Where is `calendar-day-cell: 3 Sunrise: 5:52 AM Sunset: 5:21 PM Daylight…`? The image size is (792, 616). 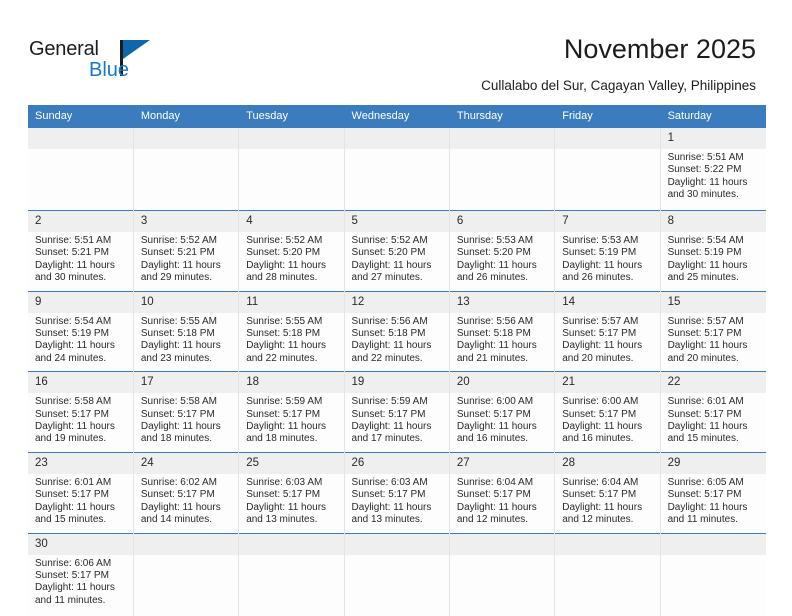
calendar-day-cell: 3 Sunrise: 5:52 AM Sunset: 5:21 PM Daylight… is located at coordinates (185, 251).